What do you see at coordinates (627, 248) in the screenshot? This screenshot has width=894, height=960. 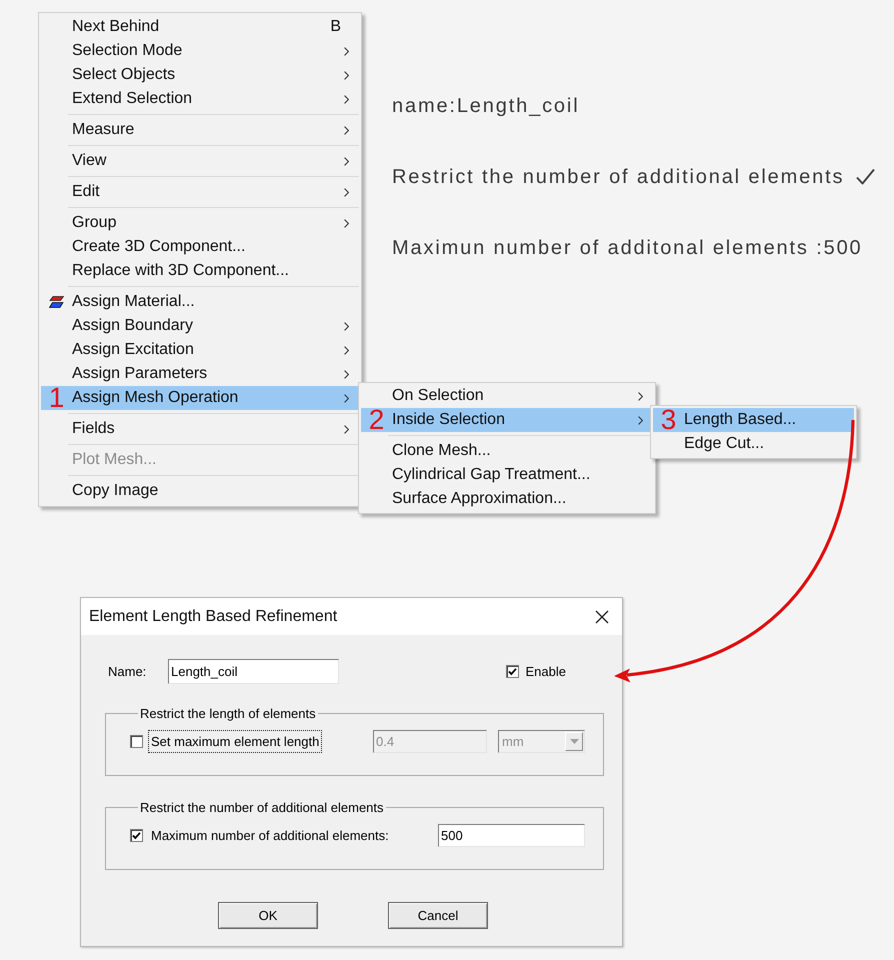 I see `annotation-text: Maximun number of additonal elements :500` at bounding box center [627, 248].